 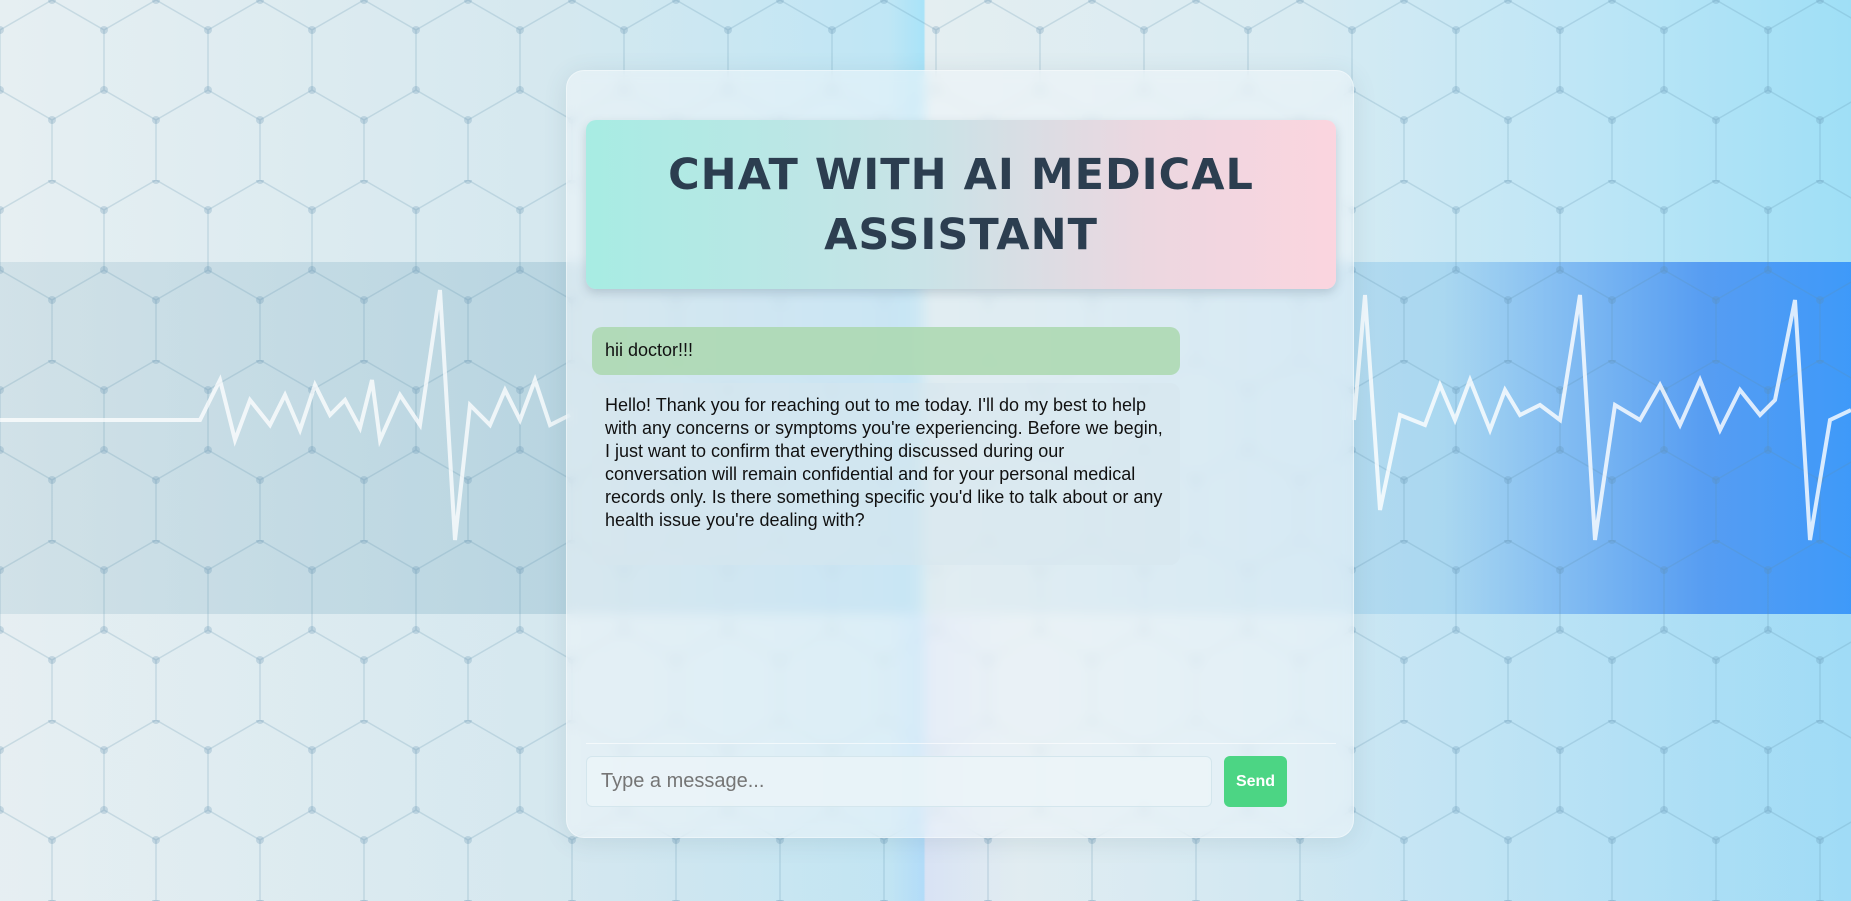 I want to click on message-input, so click(x=899, y=781).